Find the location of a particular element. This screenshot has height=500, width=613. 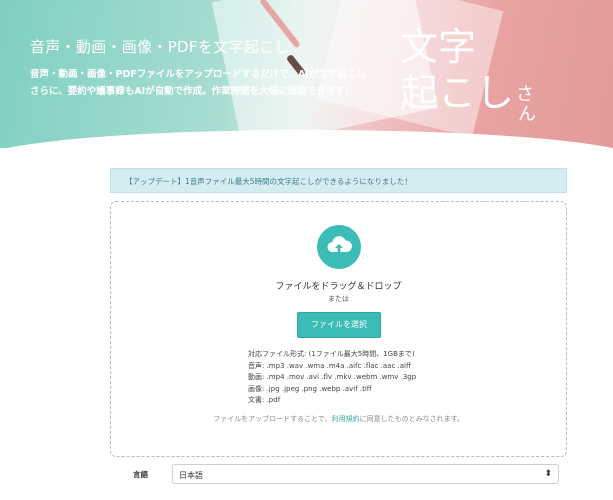

hero-big-line: 文字 is located at coordinates (438, 47).